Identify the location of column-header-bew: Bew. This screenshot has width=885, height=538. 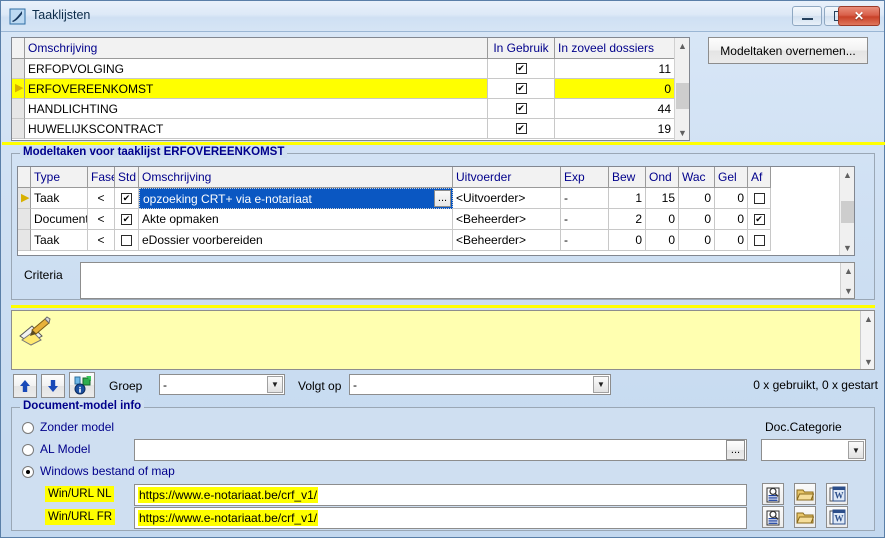
(627, 177).